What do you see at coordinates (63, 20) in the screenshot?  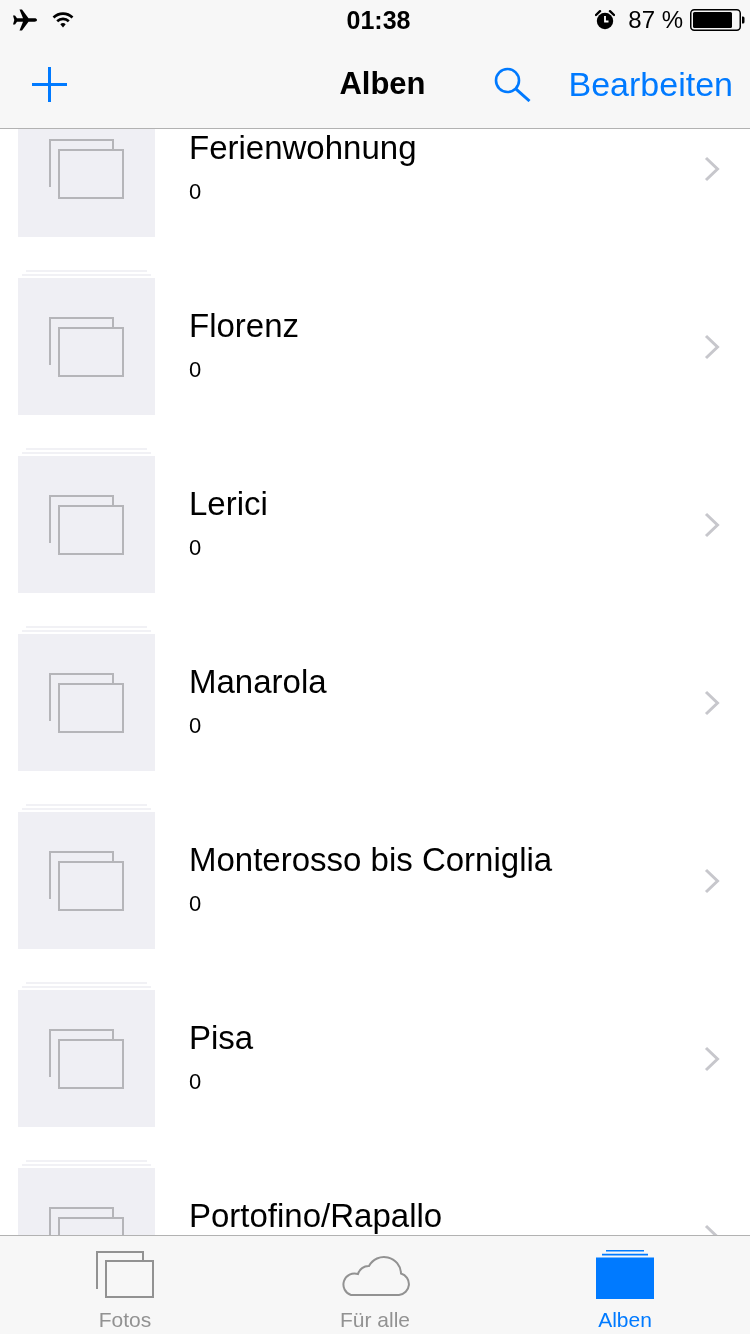 I see `wifi-icon` at bounding box center [63, 20].